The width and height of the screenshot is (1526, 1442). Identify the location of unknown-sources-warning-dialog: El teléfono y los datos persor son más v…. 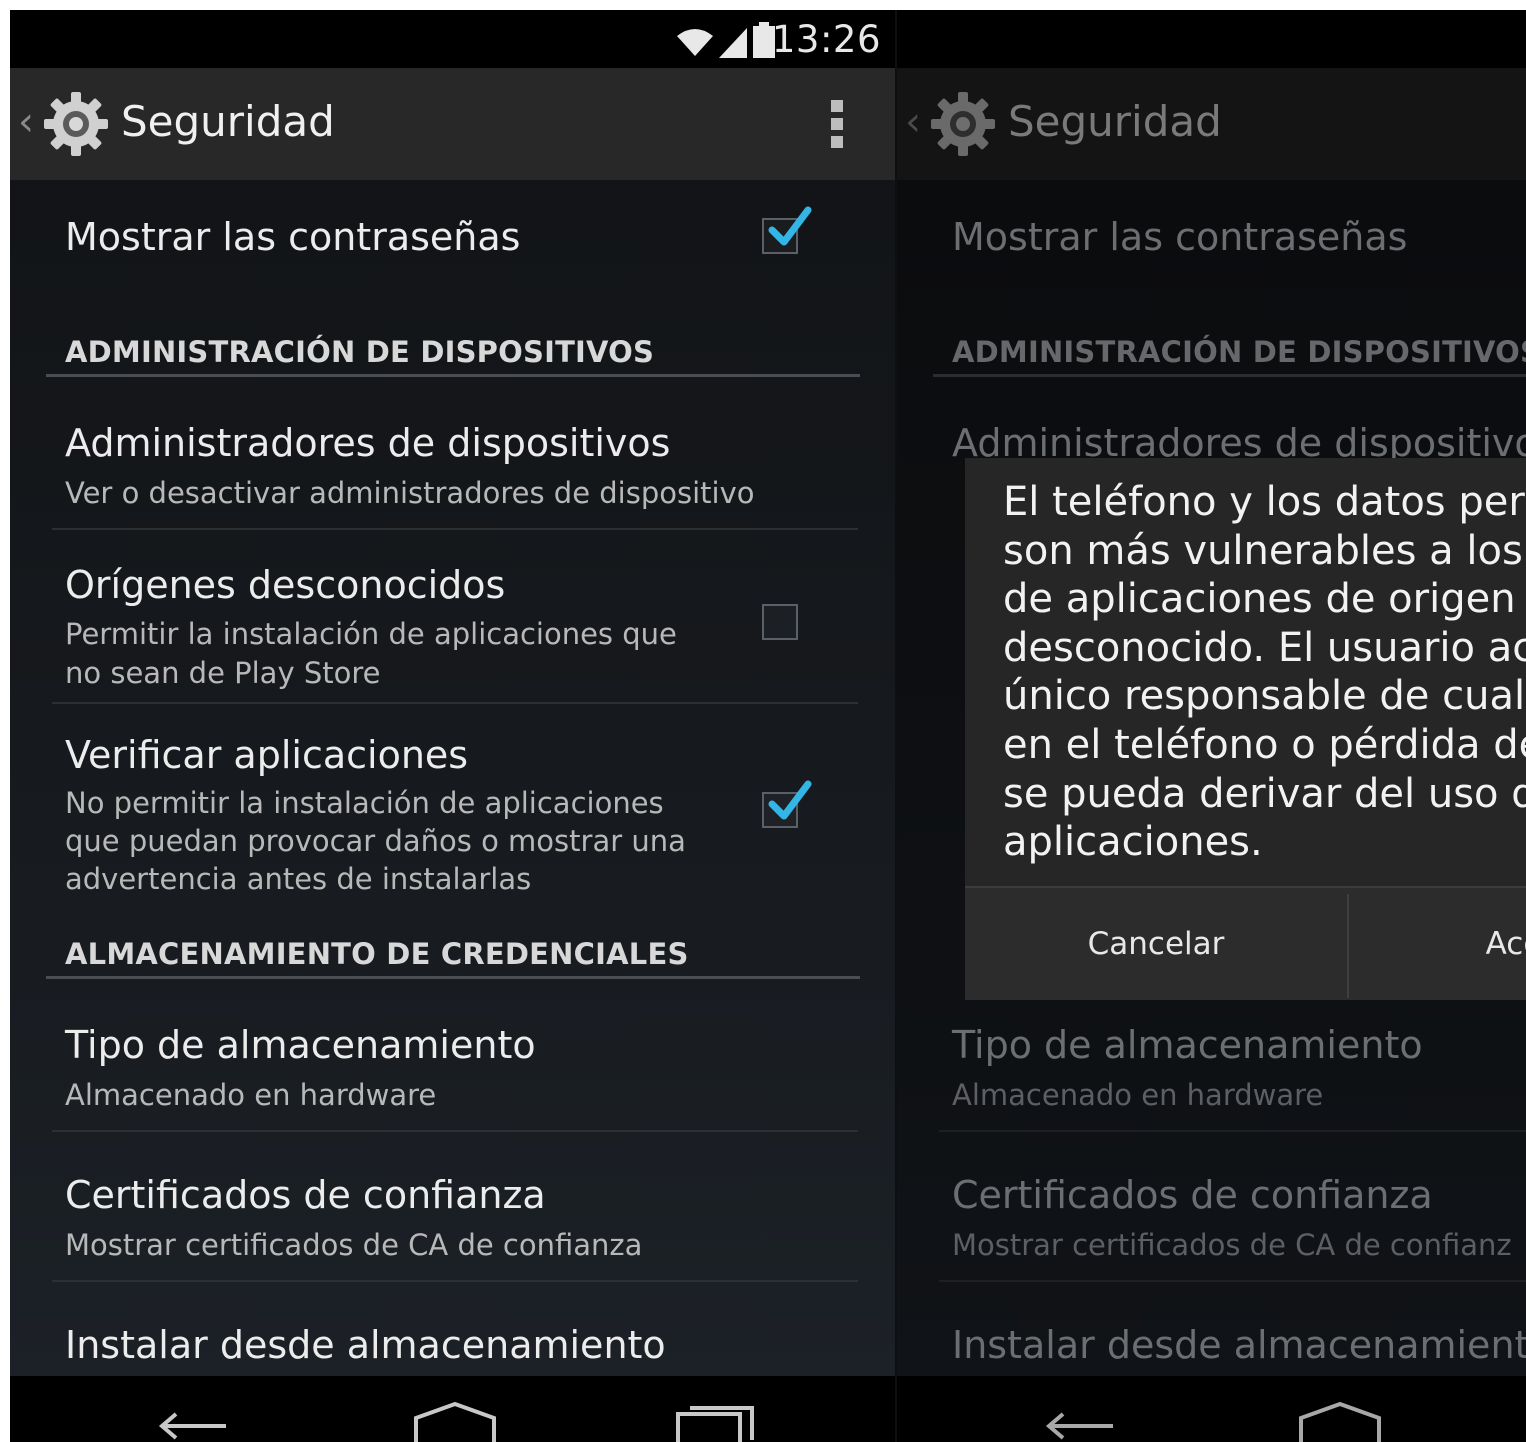
(1245, 729).